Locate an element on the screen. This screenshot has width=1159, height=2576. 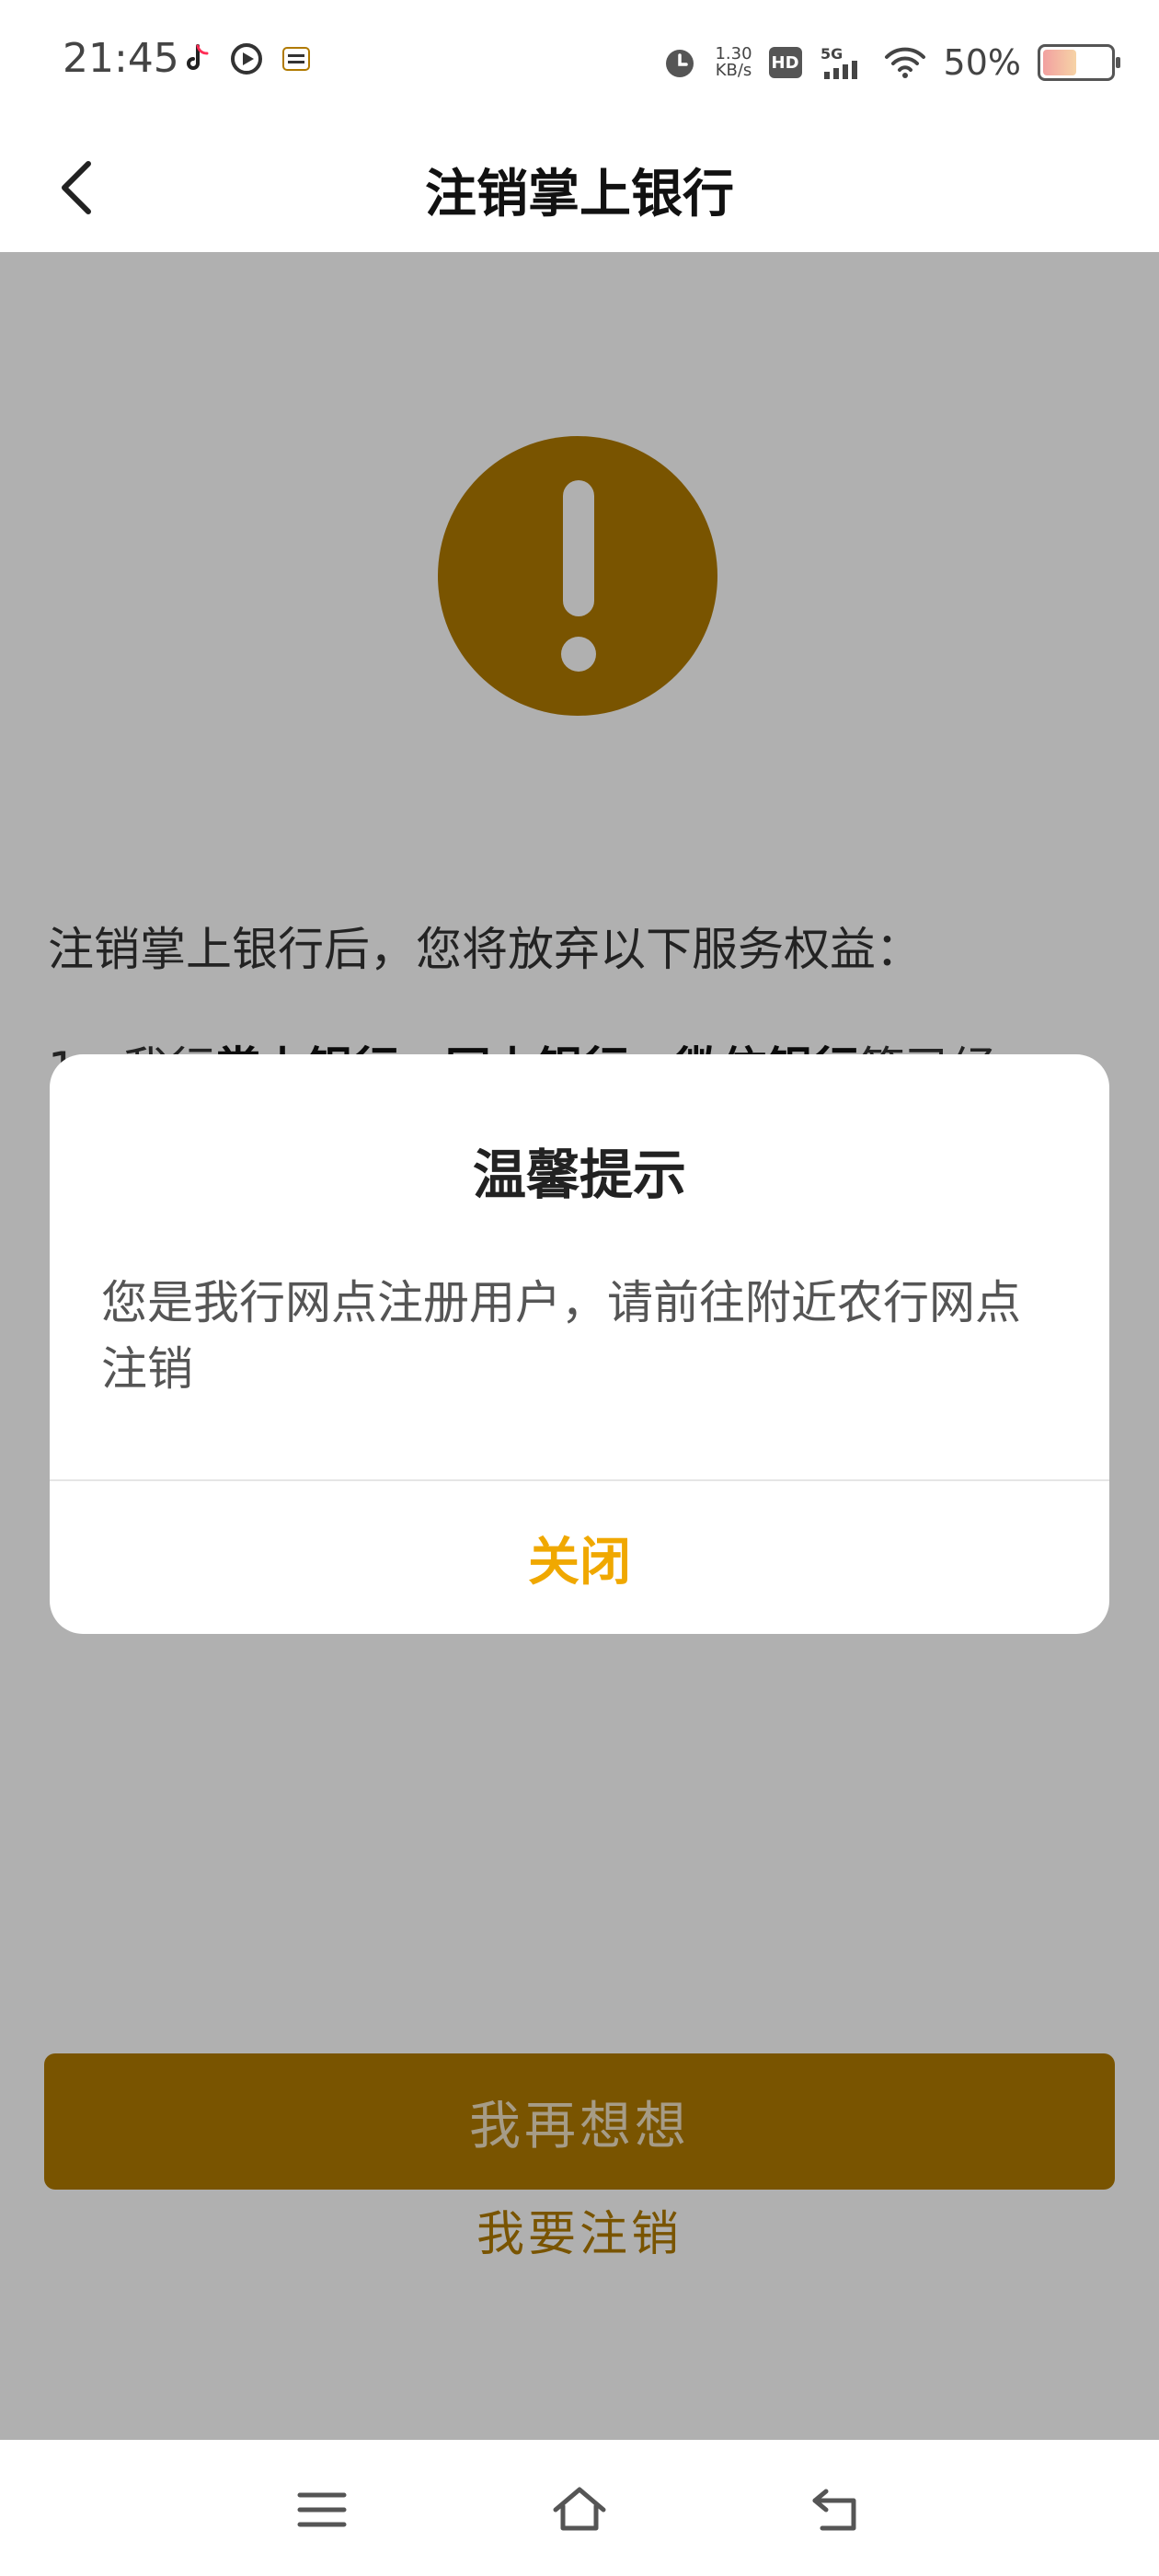
status-bar: 21:45 1.30 KB/s HD 5G 50% is located at coordinates (579, 62).